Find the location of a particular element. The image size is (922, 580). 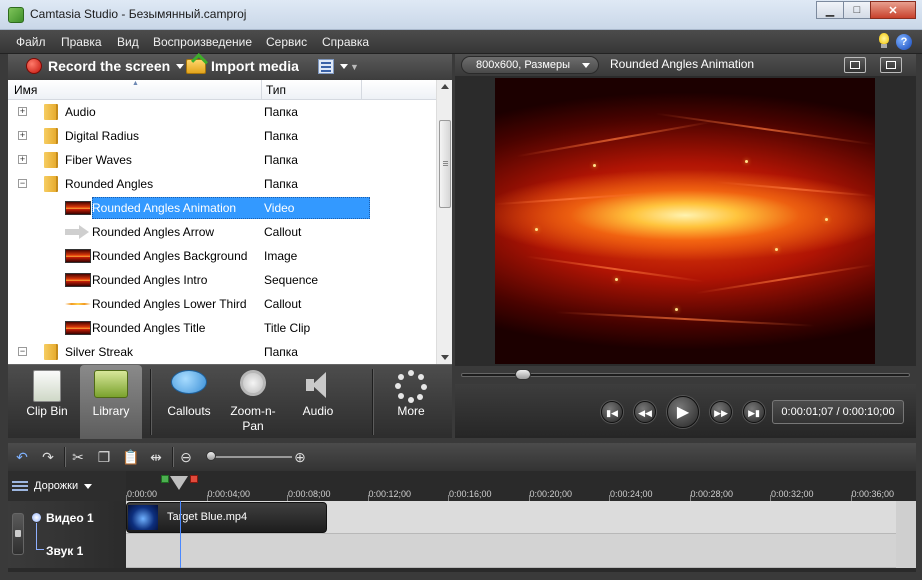

tree-row: Rounded Angles Background Image is located at coordinates (222, 256).